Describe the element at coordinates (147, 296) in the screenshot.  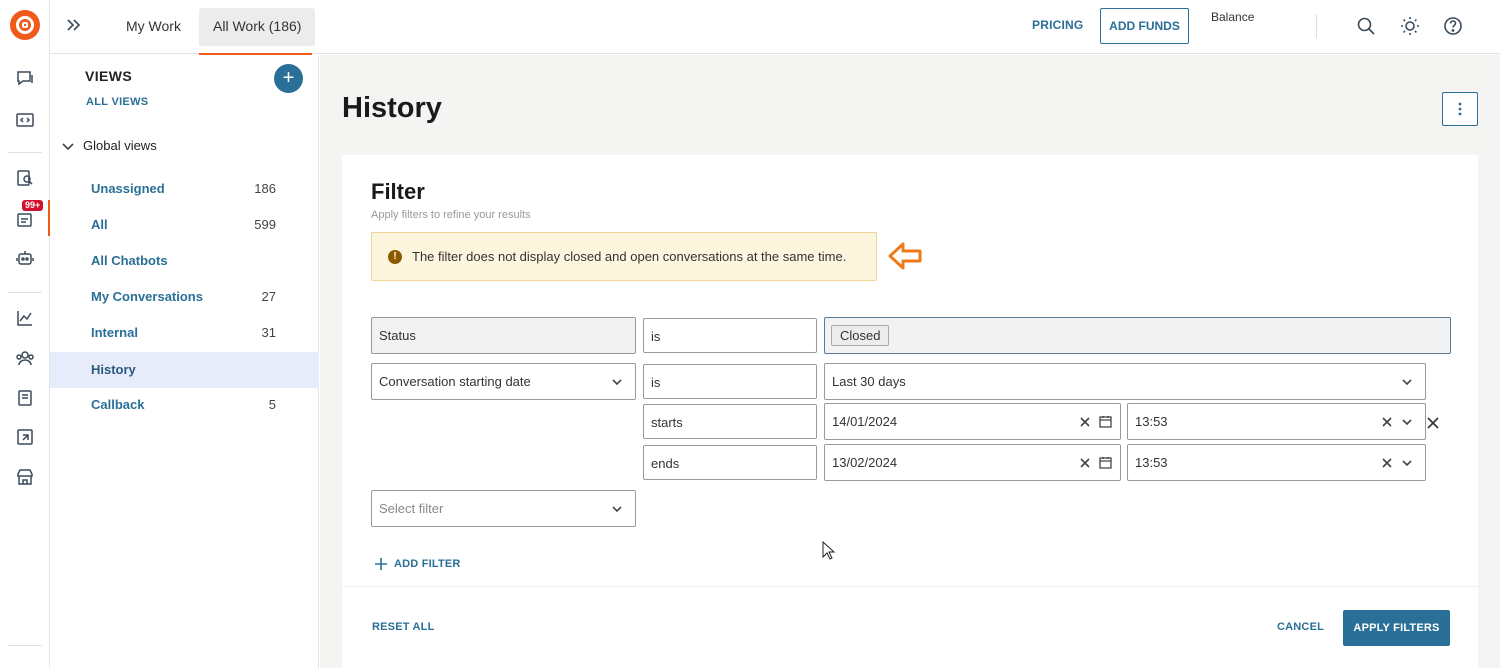
I see `view-item-label: My Conversations` at that location.